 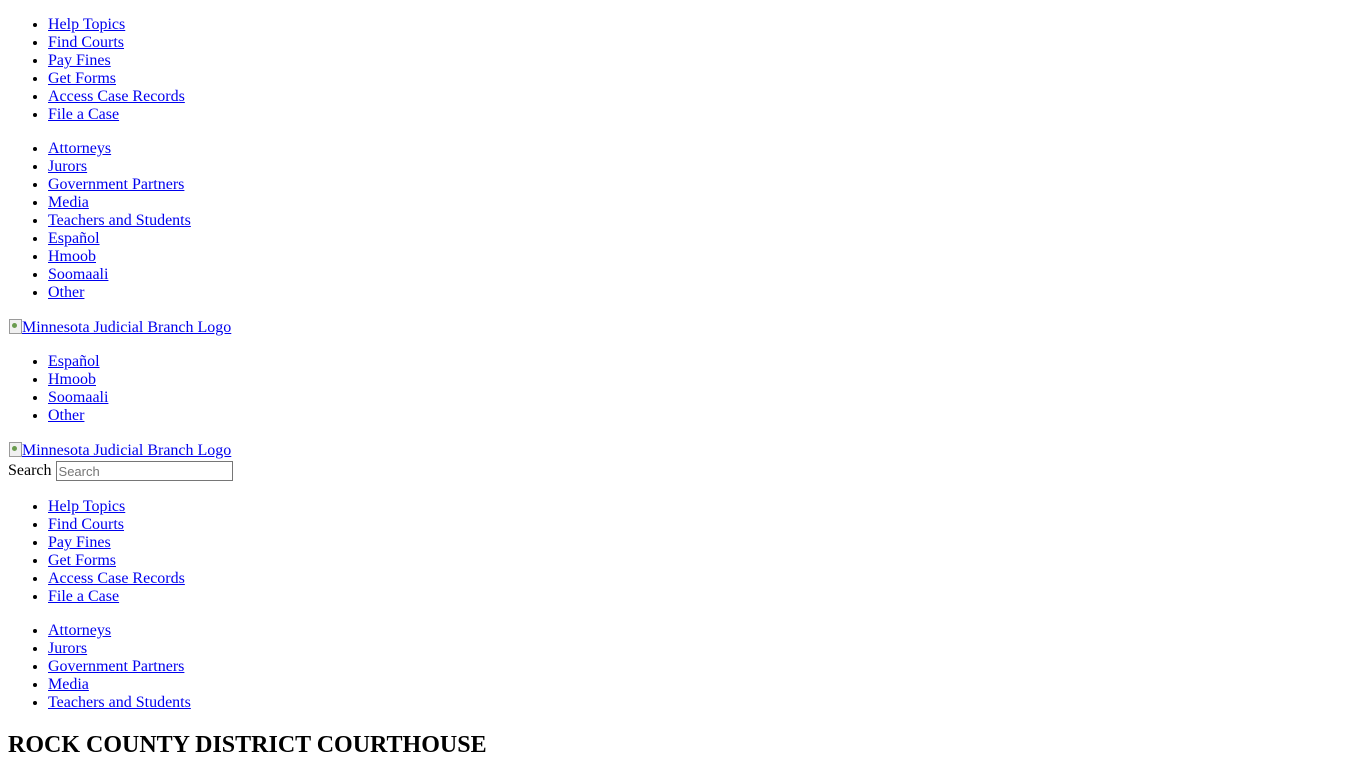 I want to click on nav-item-hmoob: Hmoob, so click(x=703, y=257).